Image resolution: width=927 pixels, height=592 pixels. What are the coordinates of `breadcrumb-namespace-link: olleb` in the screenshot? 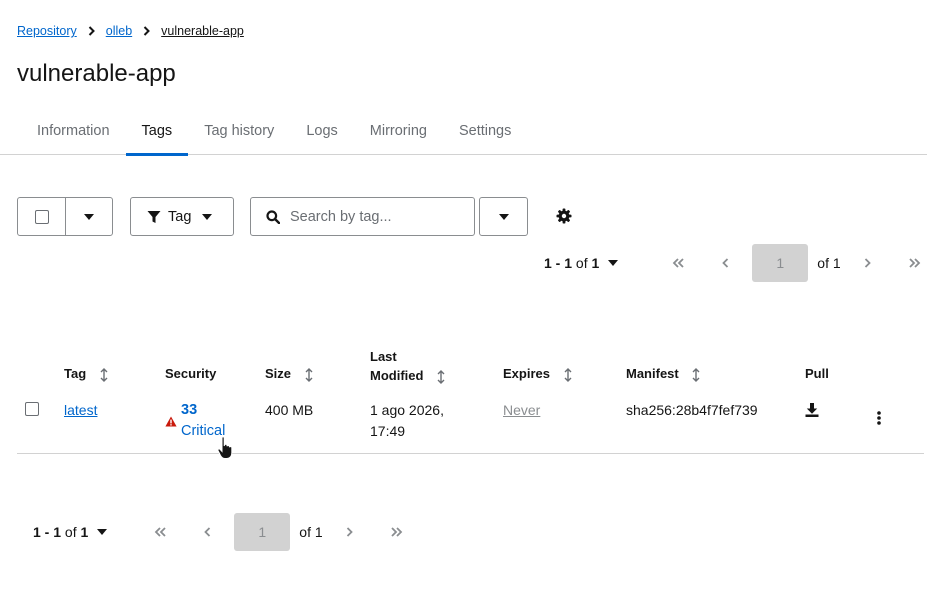 It's located at (119, 31).